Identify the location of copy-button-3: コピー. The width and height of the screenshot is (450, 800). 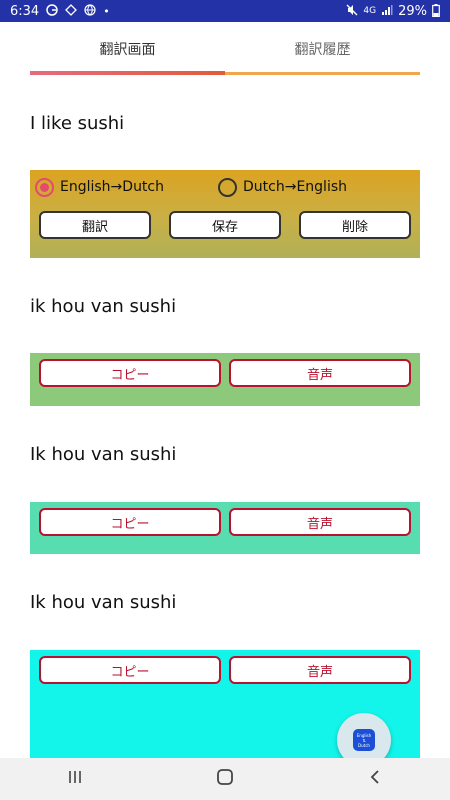
(130, 670).